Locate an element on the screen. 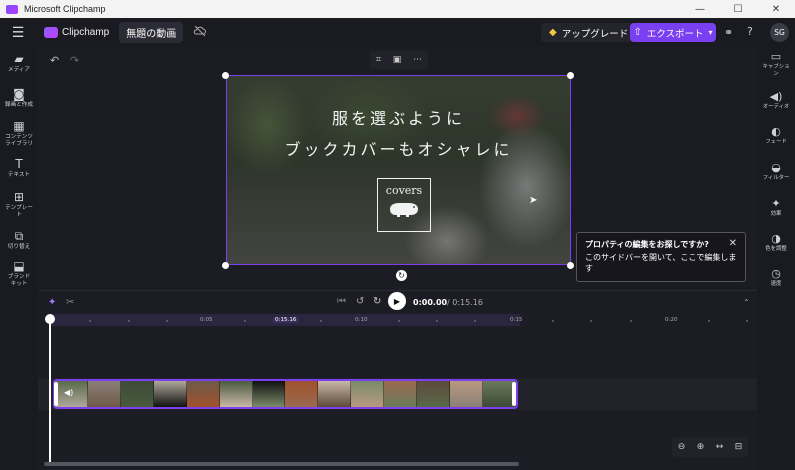 This screenshot has width=795, height=470. resize-handle-bottom-right is located at coordinates (570, 265).